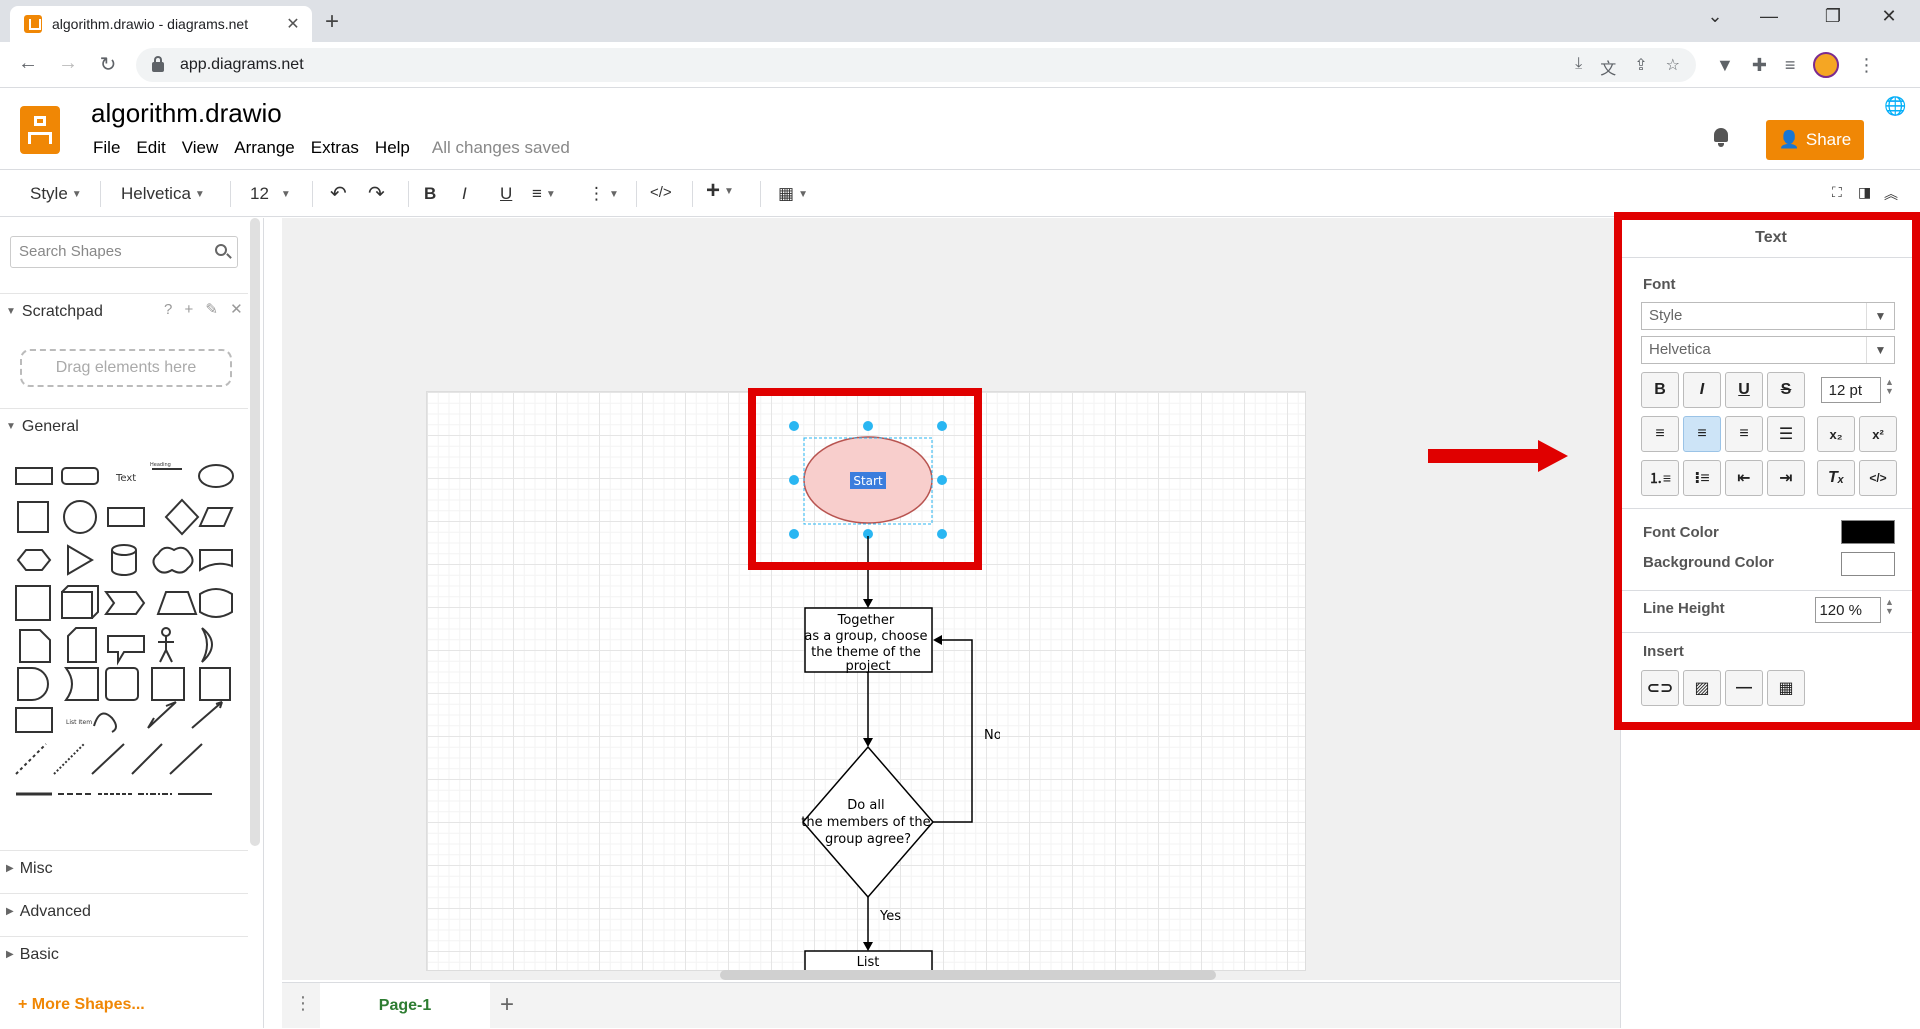 The width and height of the screenshot is (1920, 1029). What do you see at coordinates (106, 148) in the screenshot?
I see `menu-file: File` at bounding box center [106, 148].